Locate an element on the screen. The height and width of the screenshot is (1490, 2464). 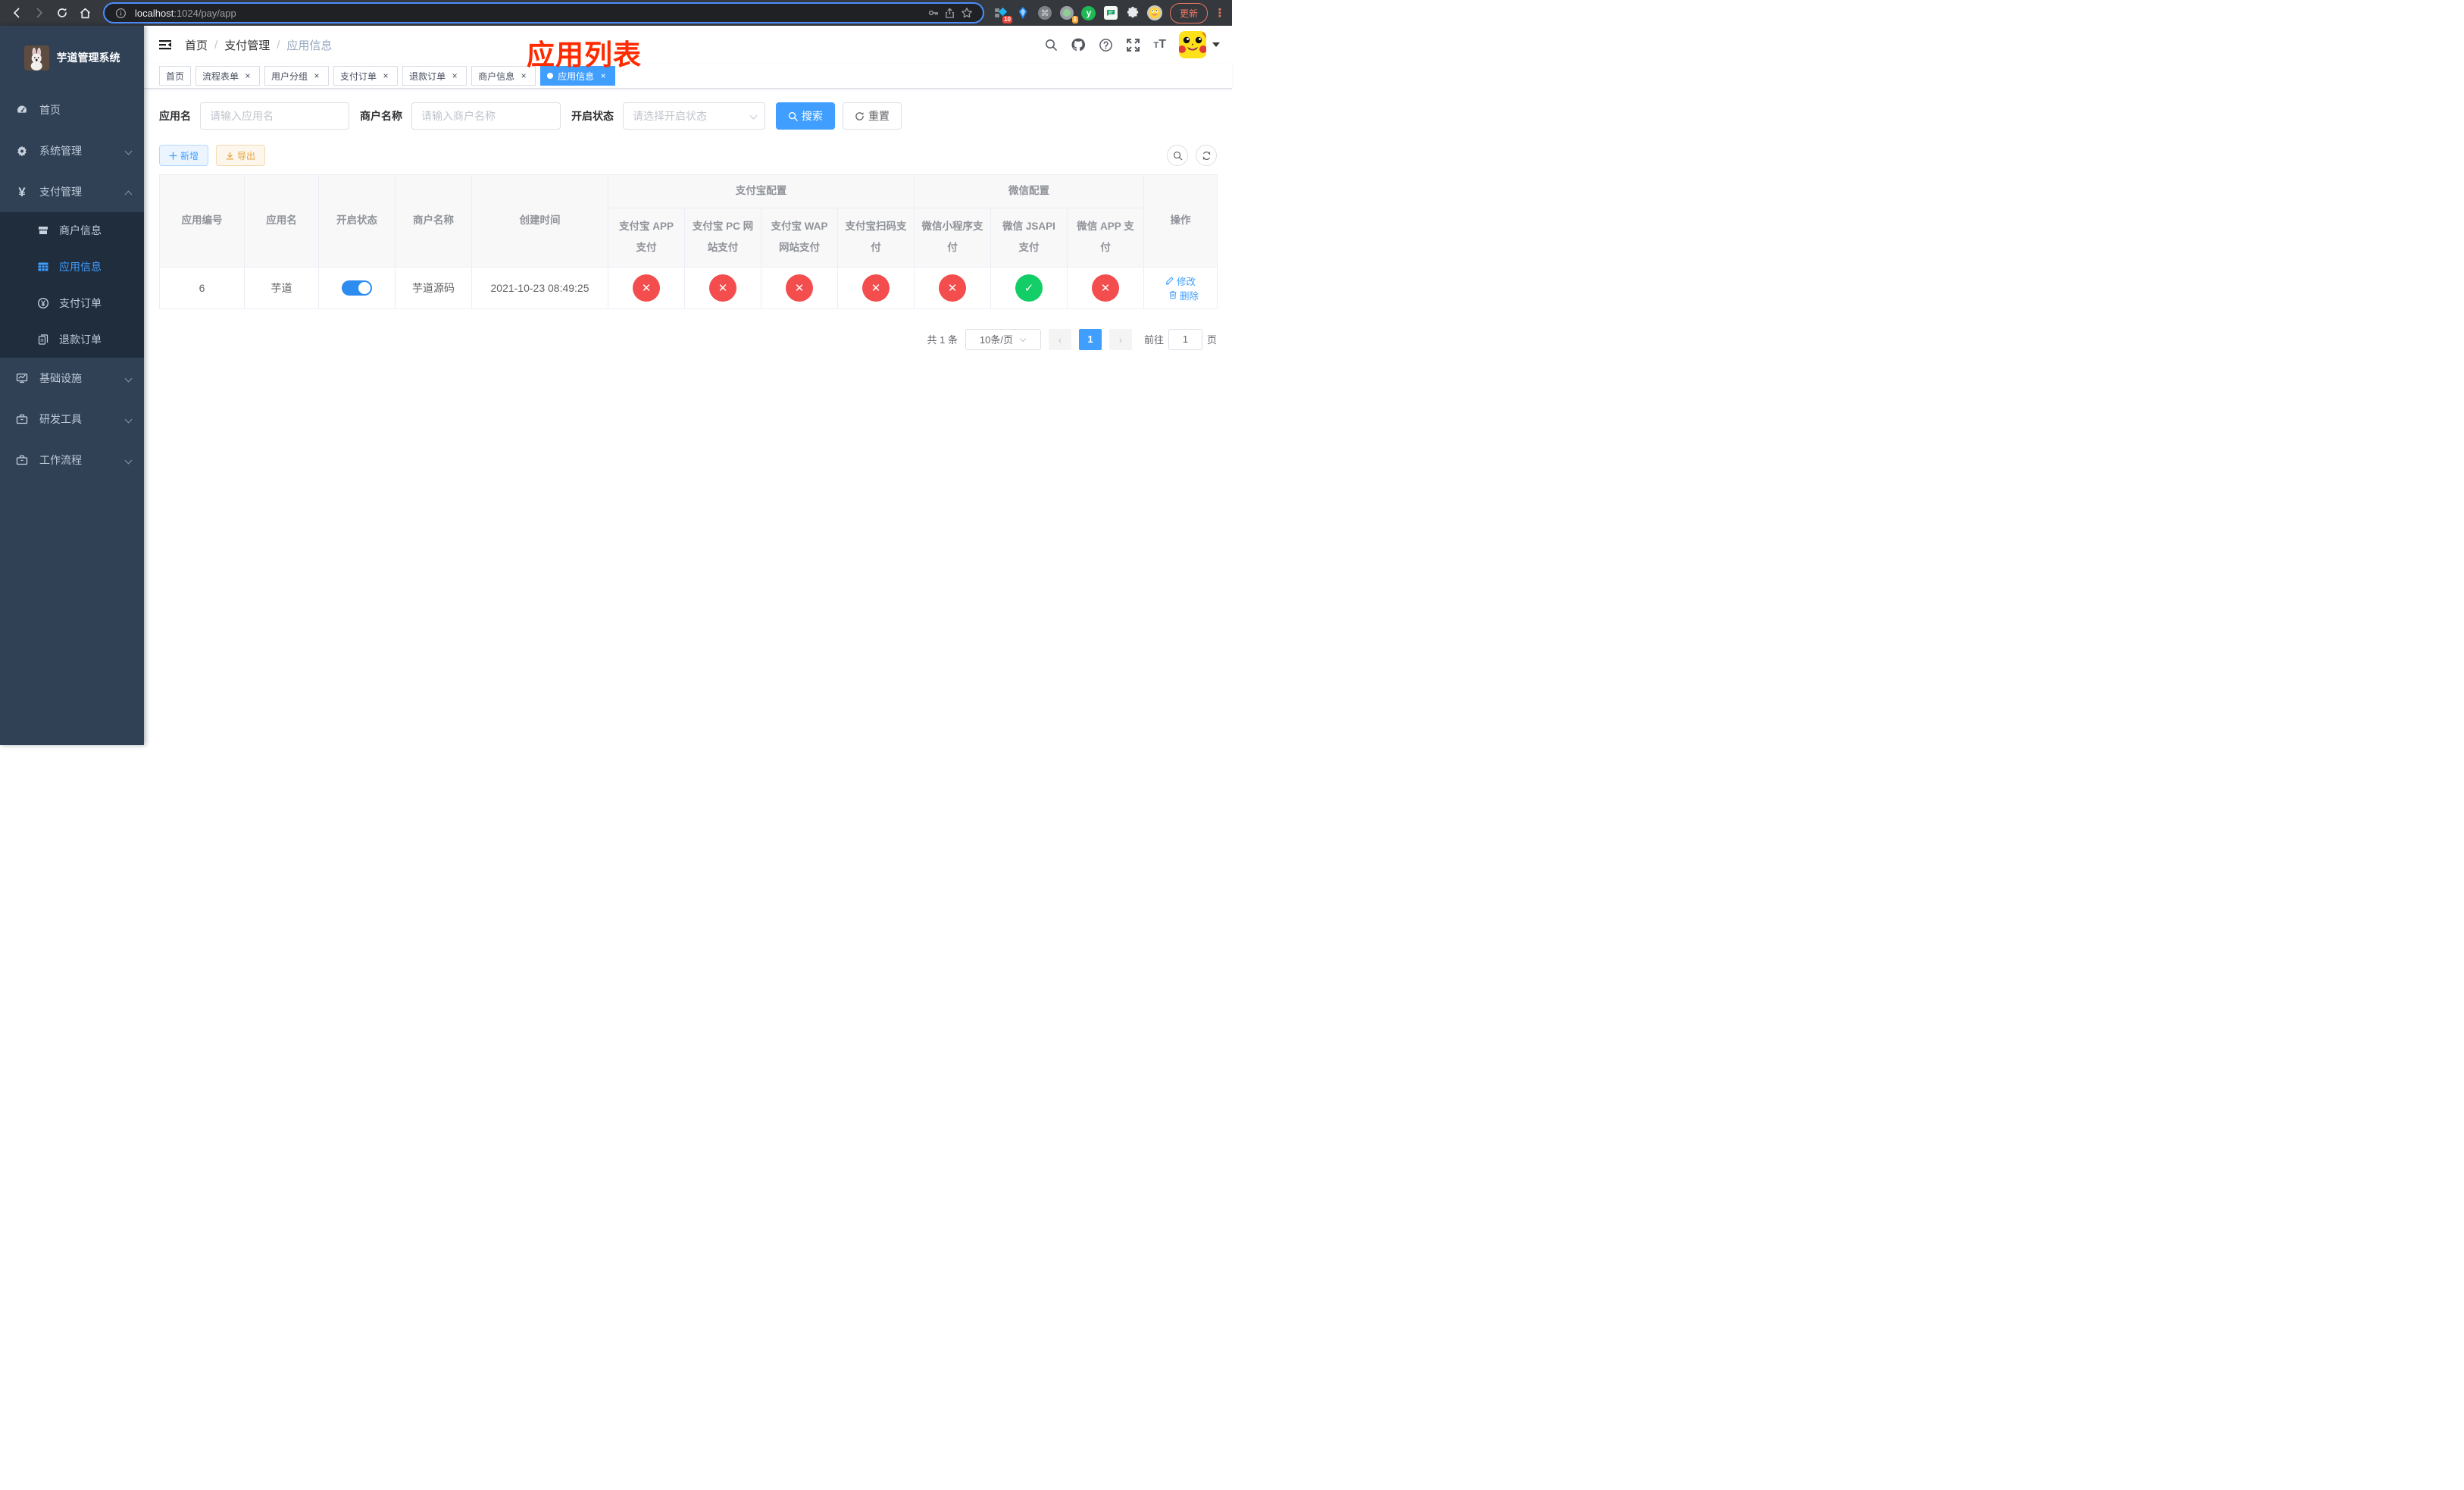
sidebar-item-workflow: 工作流程 is located at coordinates (72, 460).